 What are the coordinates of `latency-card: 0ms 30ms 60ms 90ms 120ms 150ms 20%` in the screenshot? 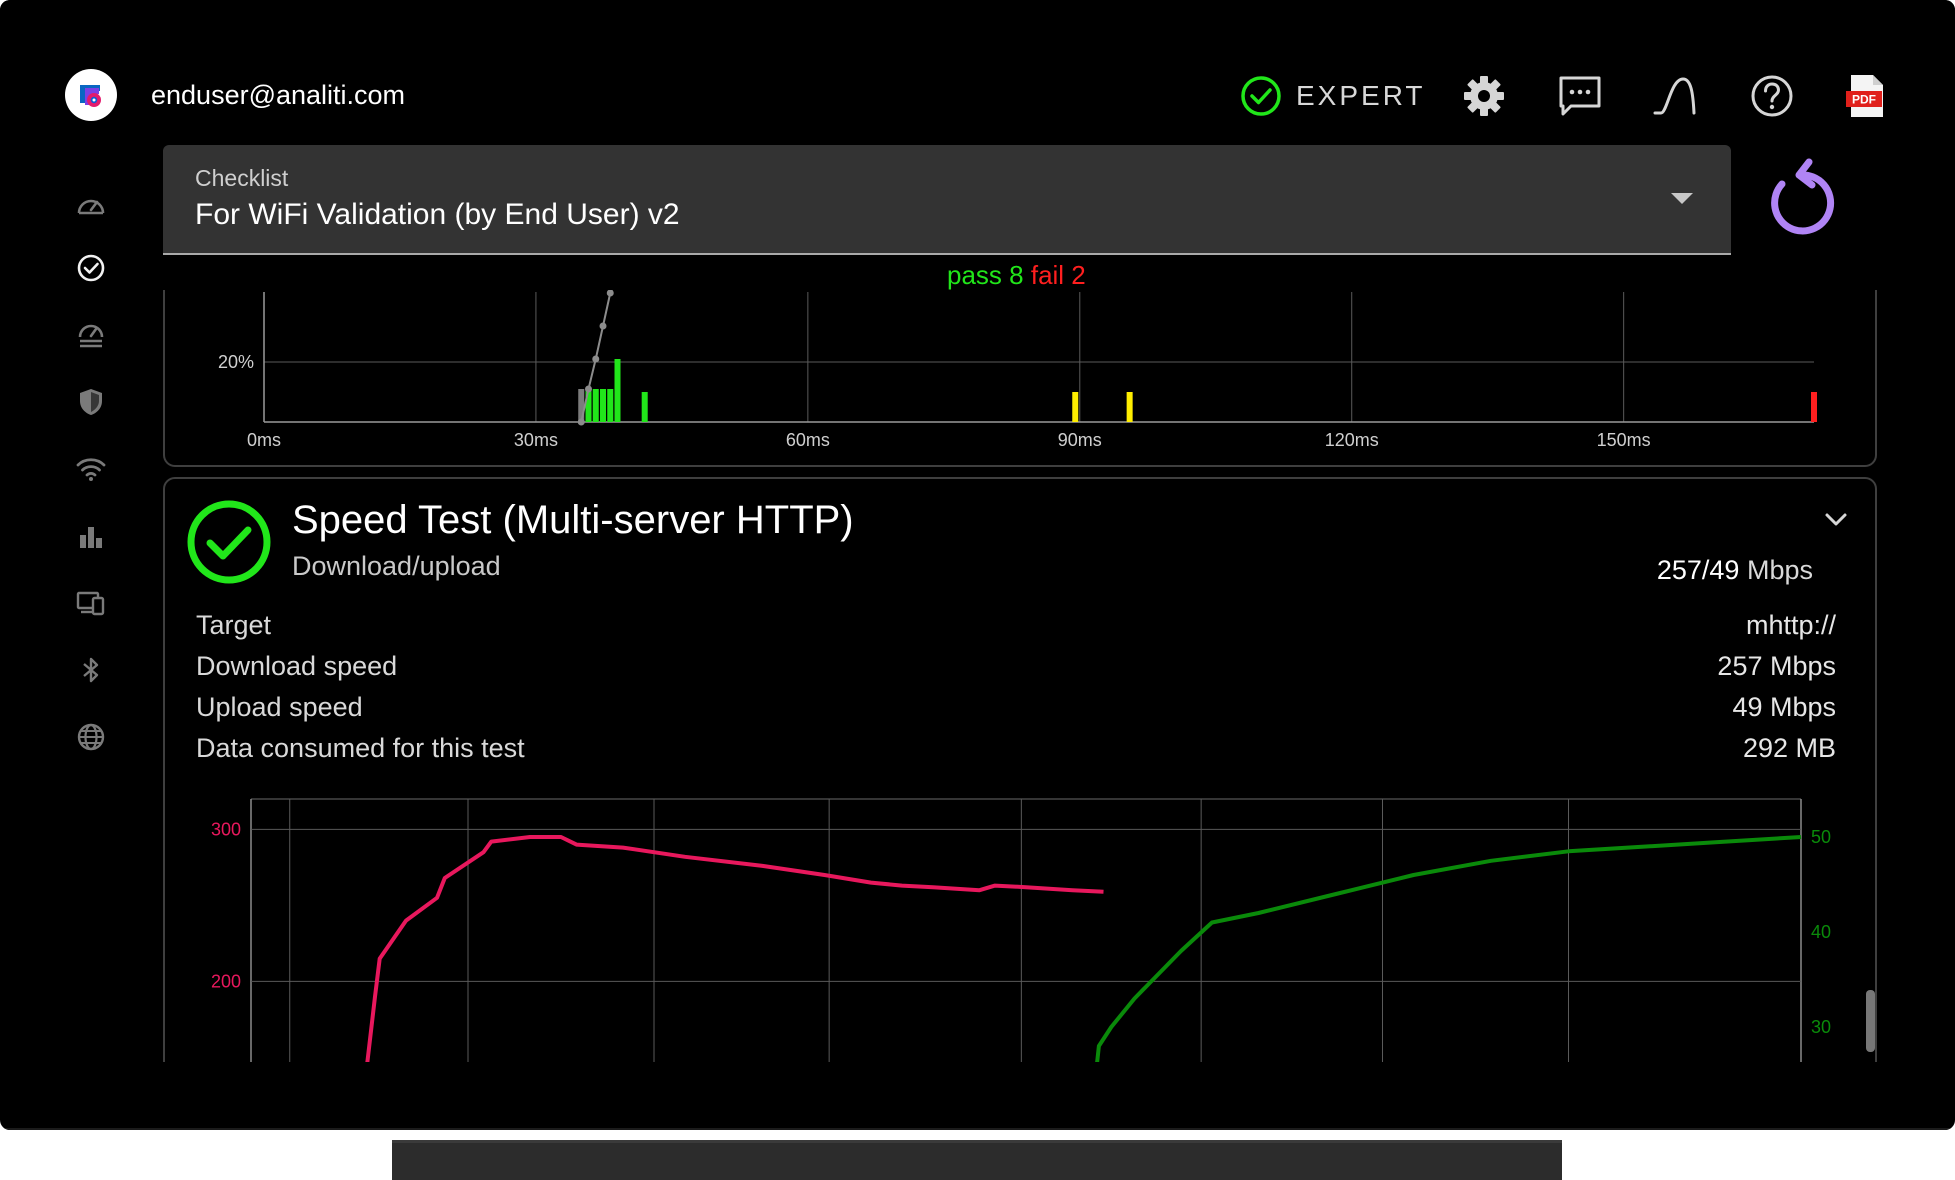 It's located at (1020, 373).